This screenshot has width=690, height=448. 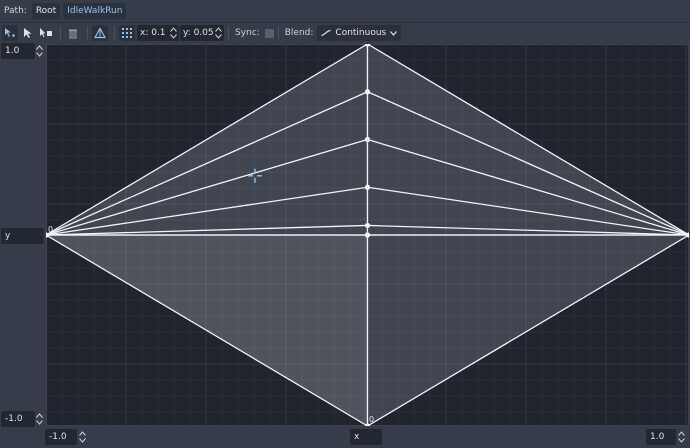 I want to click on triangle-icon, so click(x=100, y=33).